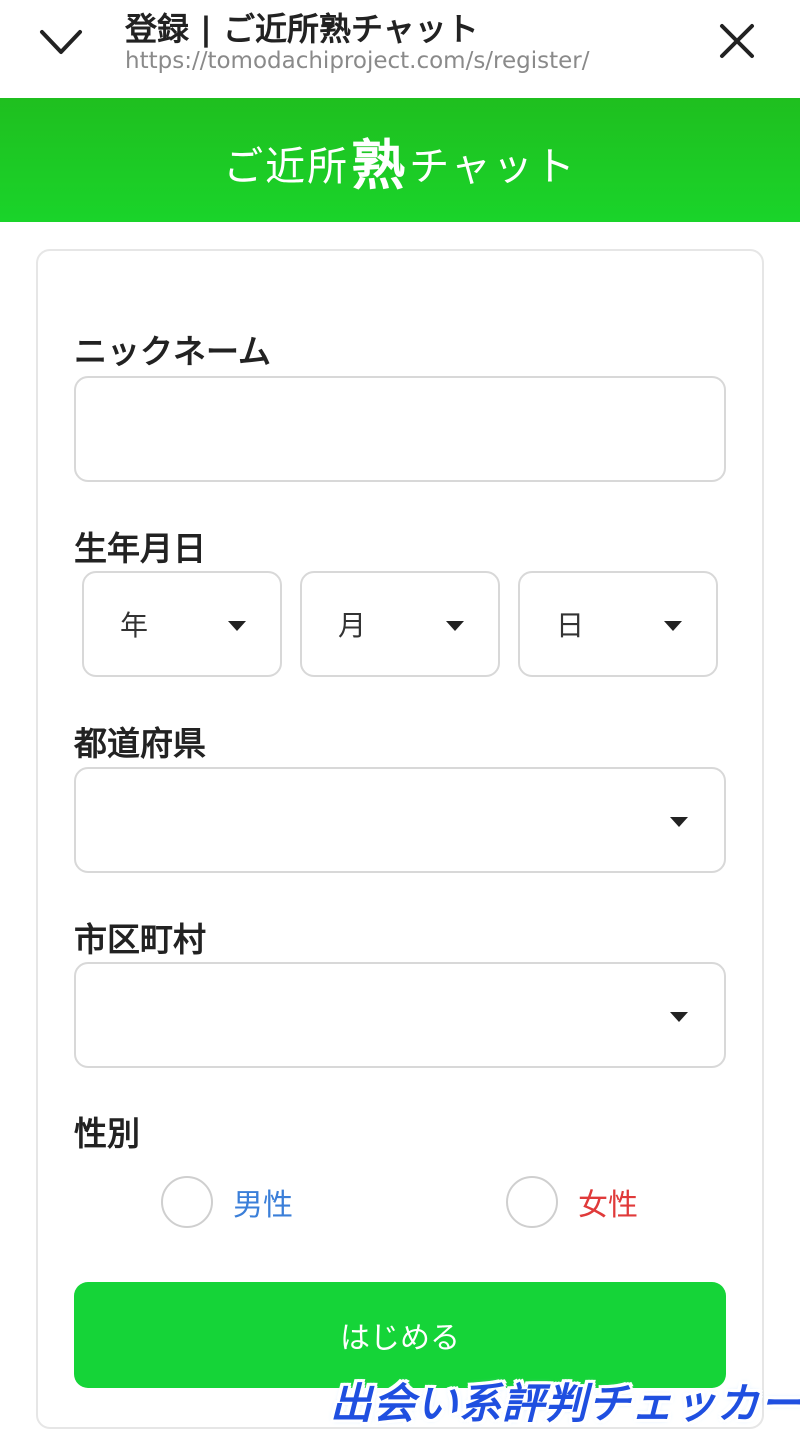 The height and width of the screenshot is (1456, 800). Describe the element at coordinates (532, 1202) in the screenshot. I see `gender-female-radio` at that location.